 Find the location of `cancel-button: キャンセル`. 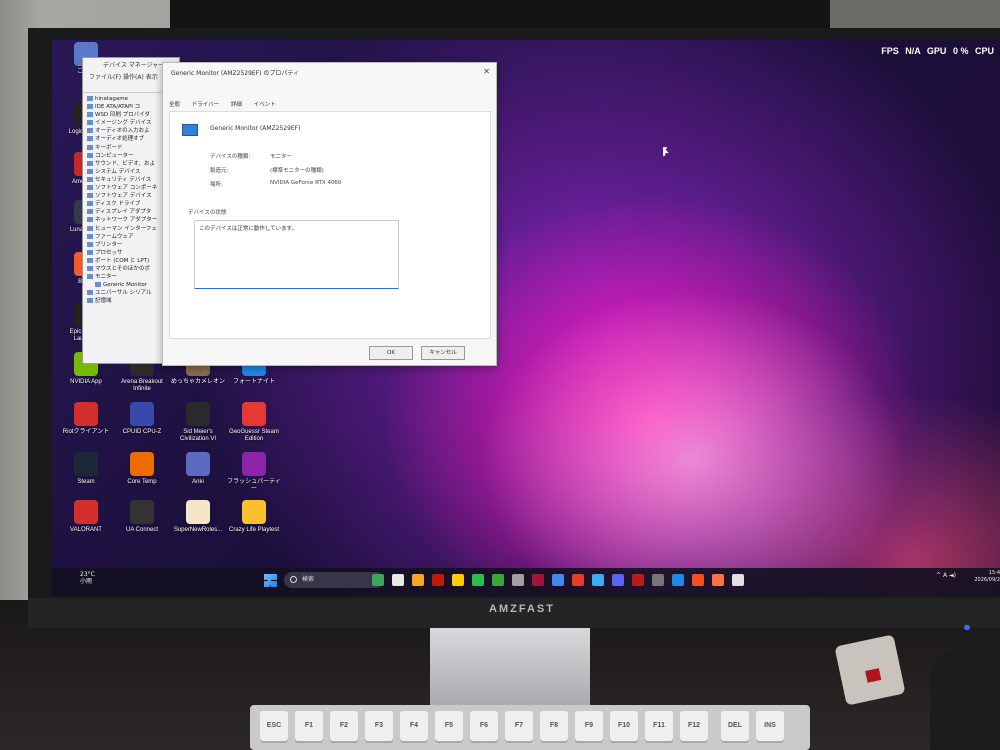

cancel-button: キャンセル is located at coordinates (443, 353).